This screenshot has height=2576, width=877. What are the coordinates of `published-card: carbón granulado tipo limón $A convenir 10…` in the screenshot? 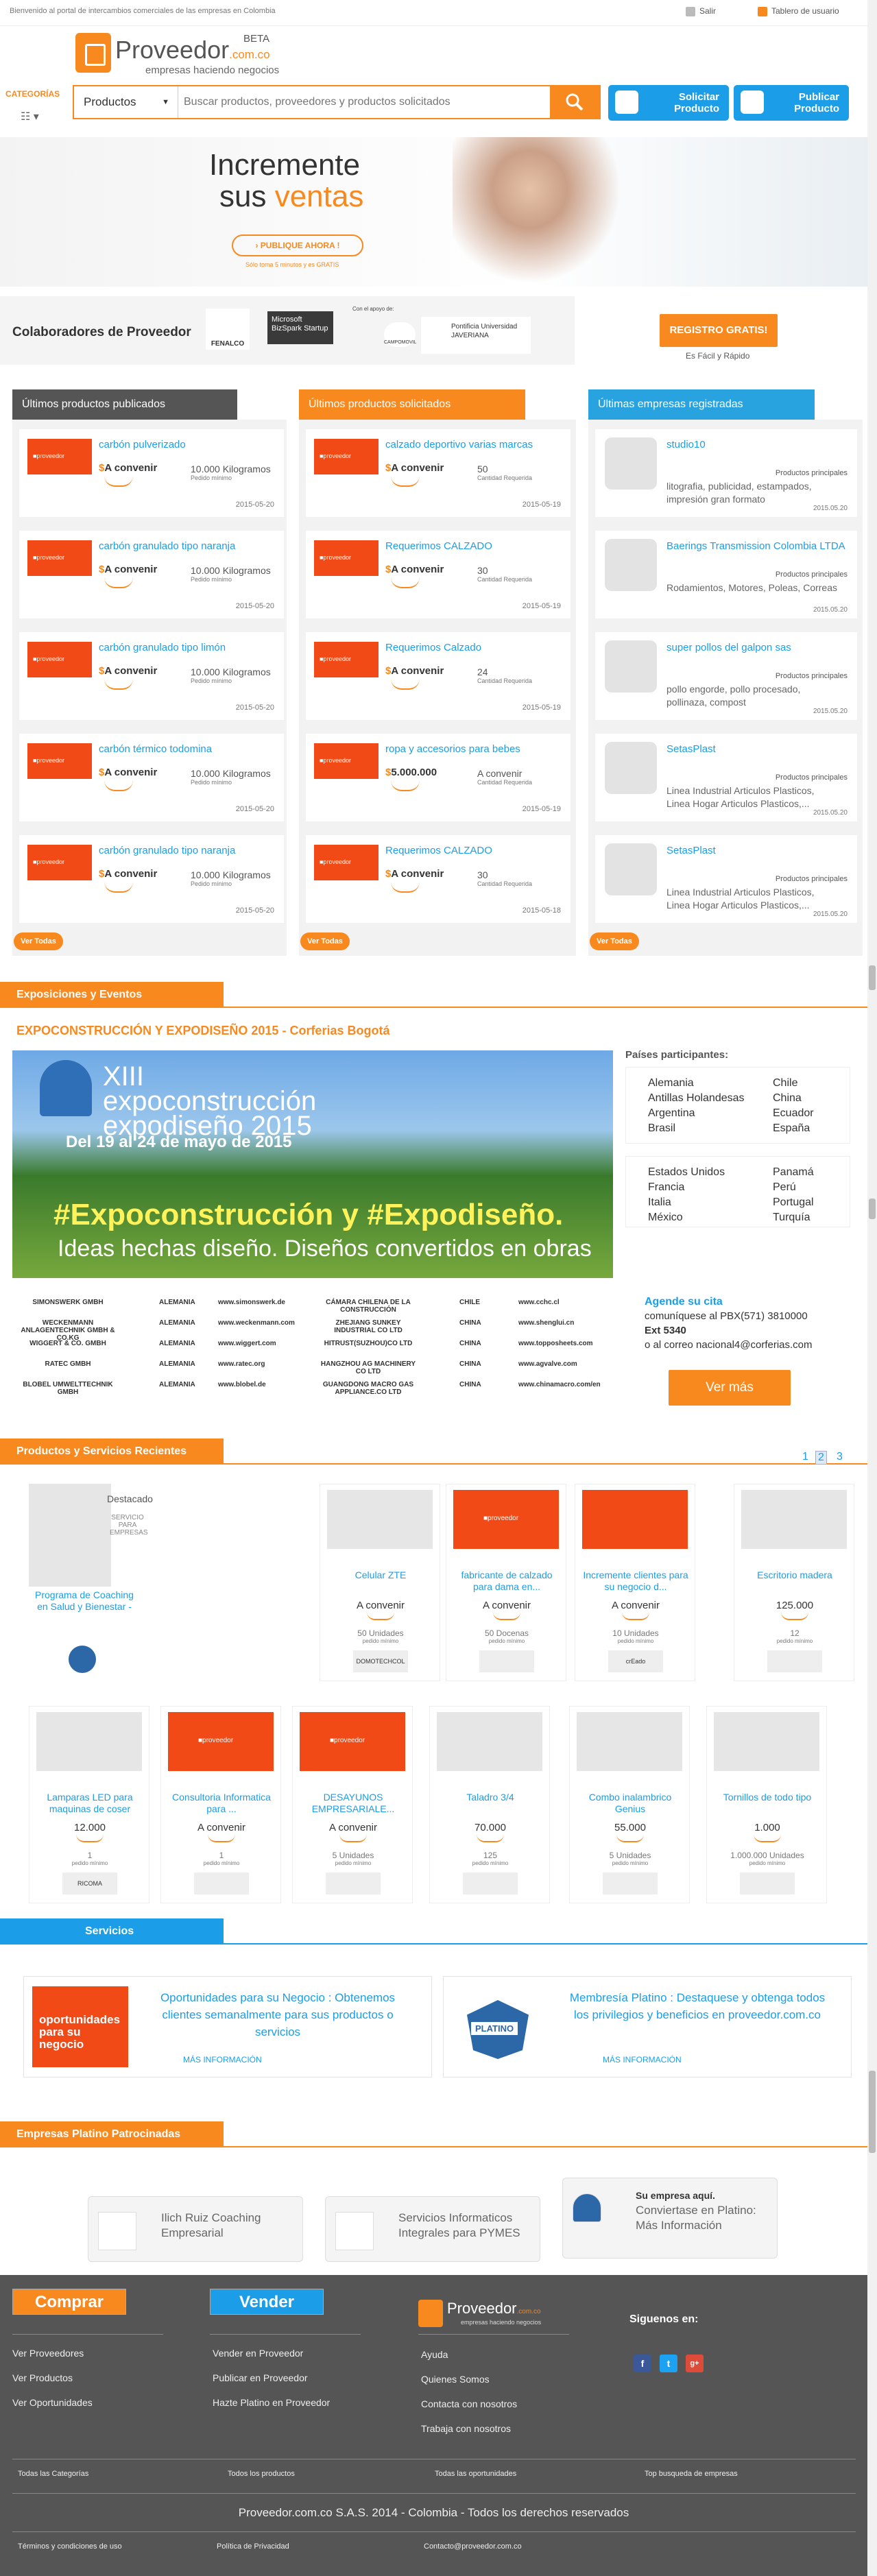 It's located at (151, 676).